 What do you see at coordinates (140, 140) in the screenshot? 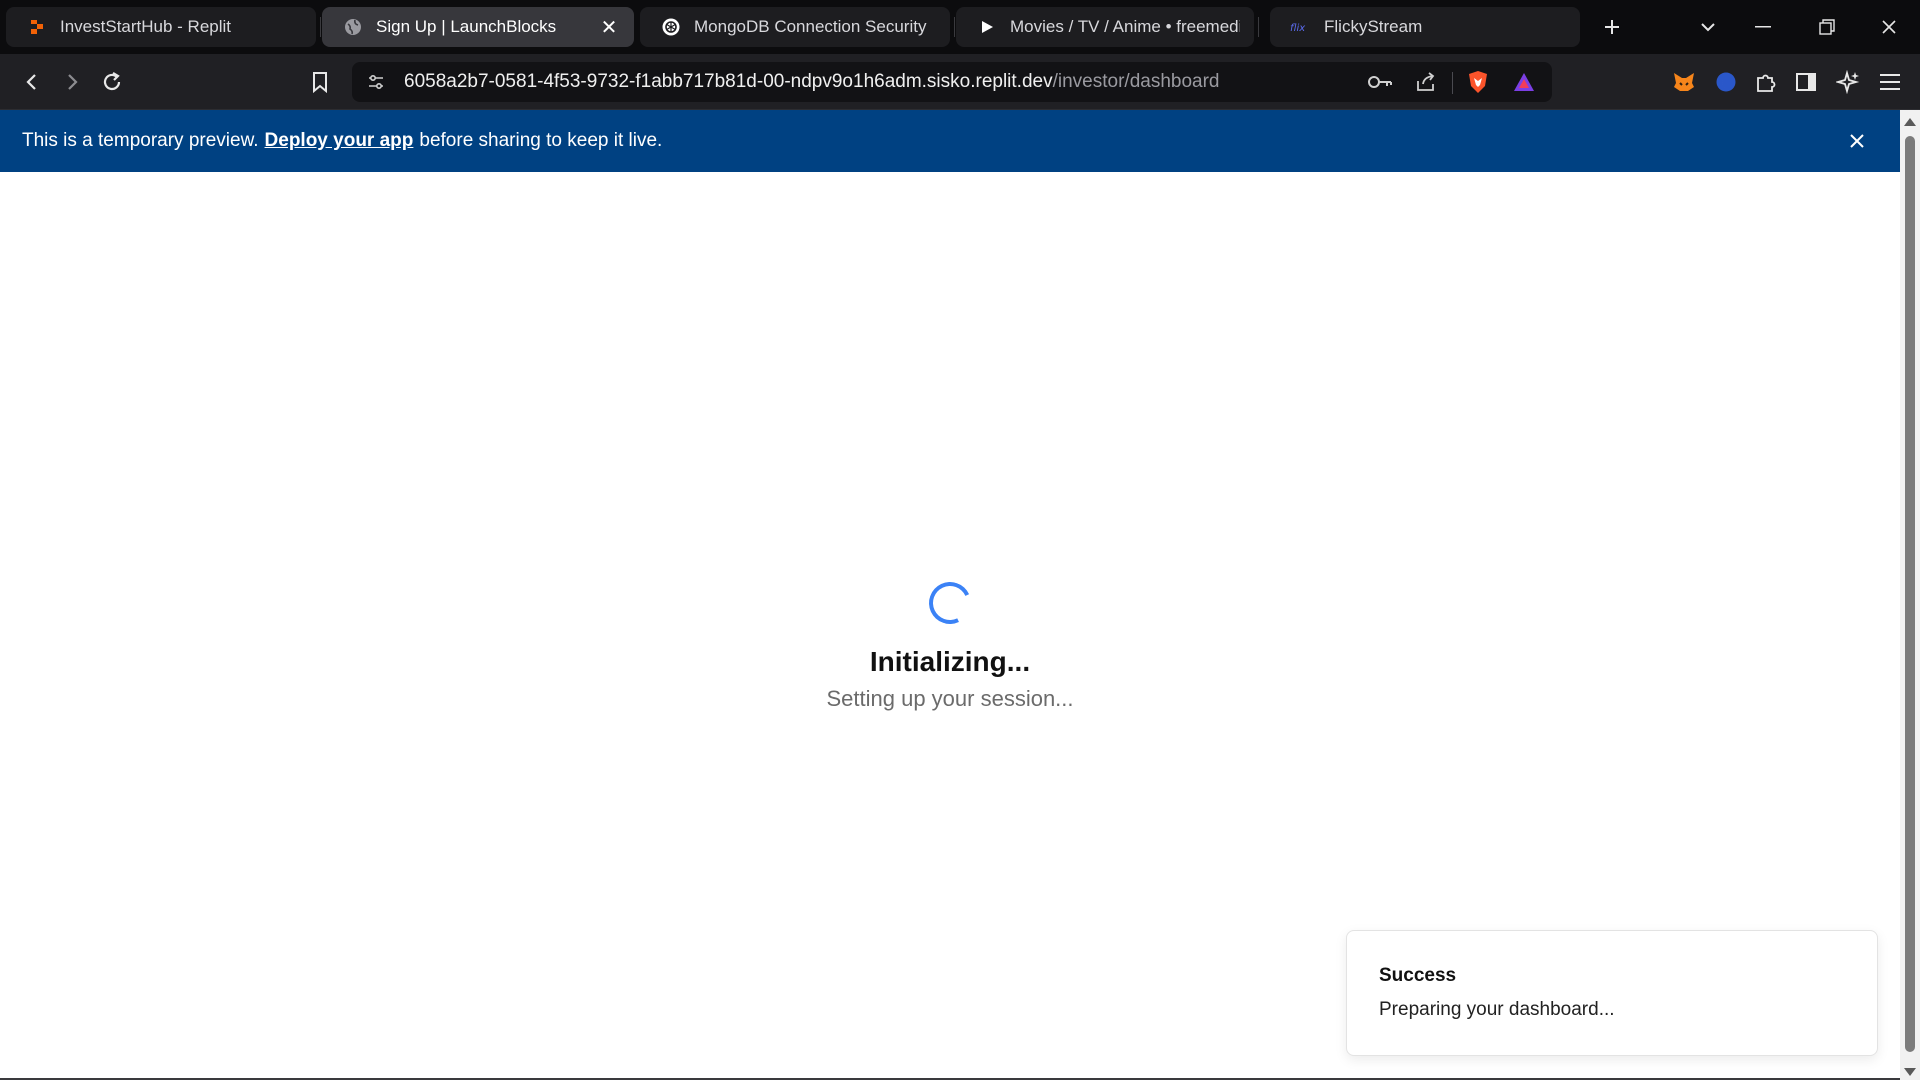
I see `banner-text-before: This is a temporary preview.` at bounding box center [140, 140].